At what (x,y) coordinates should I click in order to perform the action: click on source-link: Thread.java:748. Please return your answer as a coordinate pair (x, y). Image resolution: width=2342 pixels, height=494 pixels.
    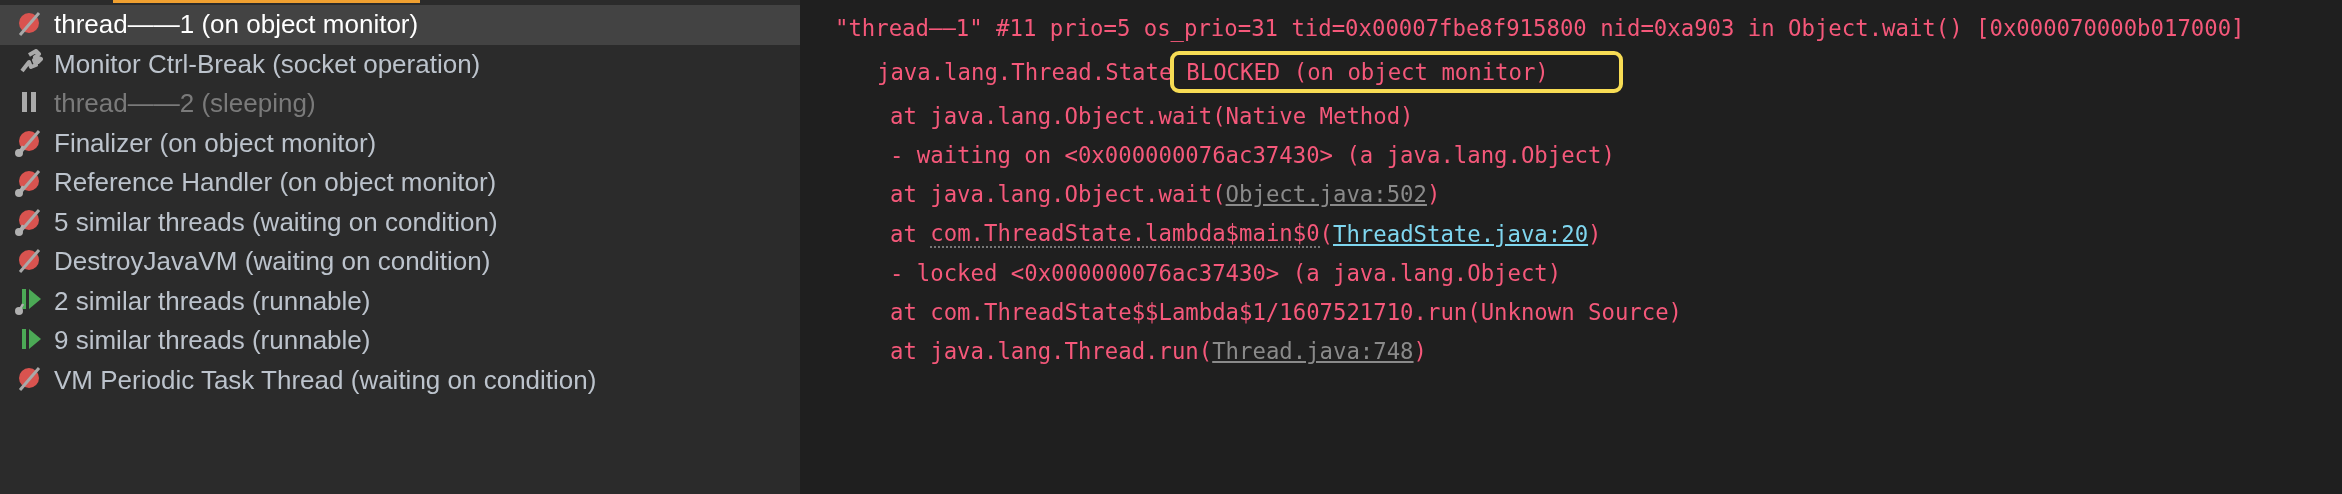
    Looking at the image, I should click on (1313, 351).